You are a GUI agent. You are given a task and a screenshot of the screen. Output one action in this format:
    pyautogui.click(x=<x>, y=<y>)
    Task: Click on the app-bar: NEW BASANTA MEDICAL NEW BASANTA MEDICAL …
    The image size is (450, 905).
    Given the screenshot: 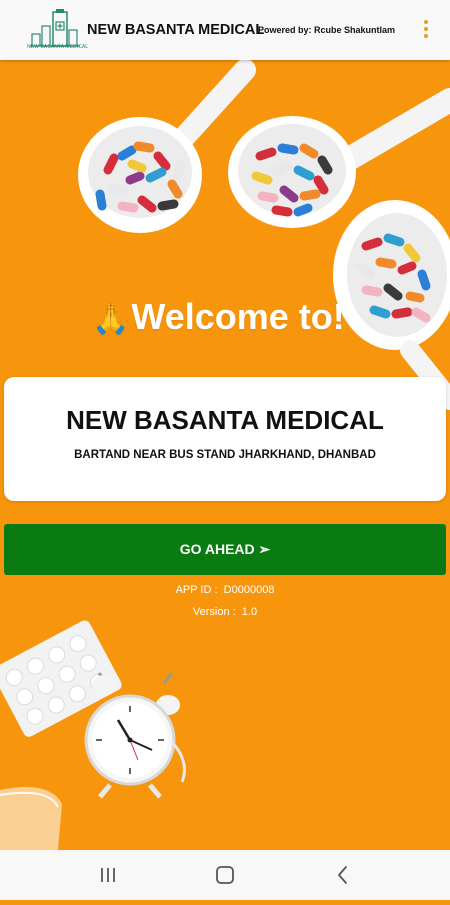 What is the action you would take?
    pyautogui.click(x=225, y=30)
    